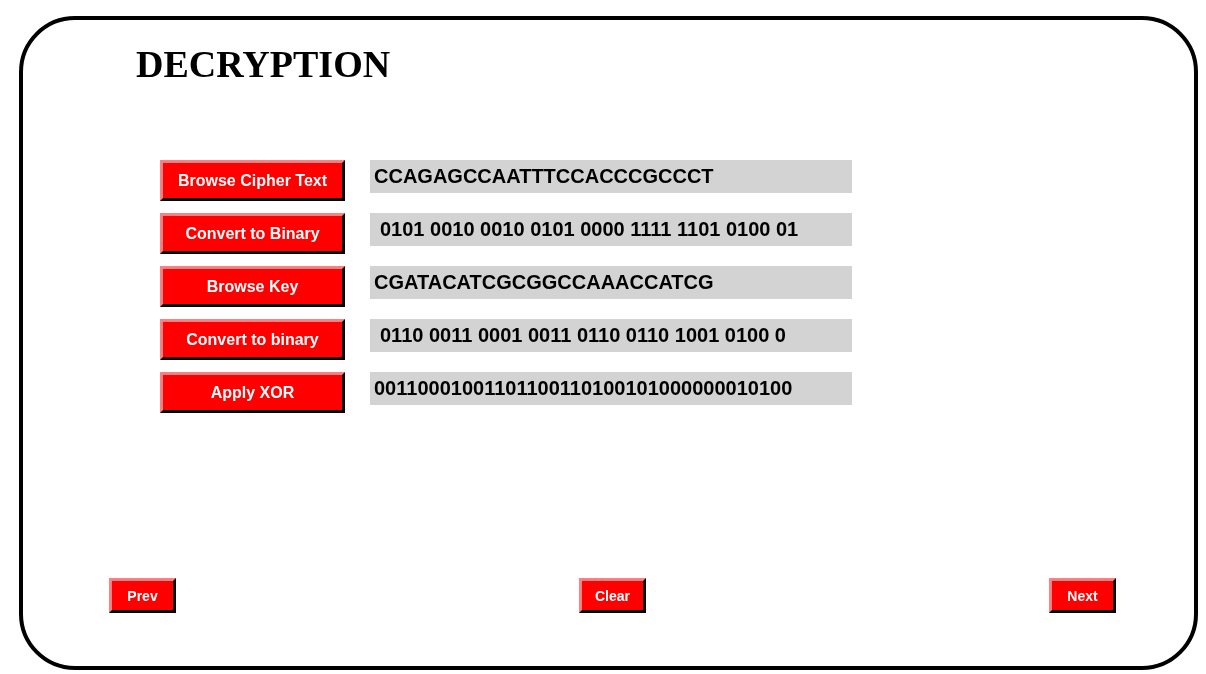  I want to click on nav-button: Clear, so click(612, 595).